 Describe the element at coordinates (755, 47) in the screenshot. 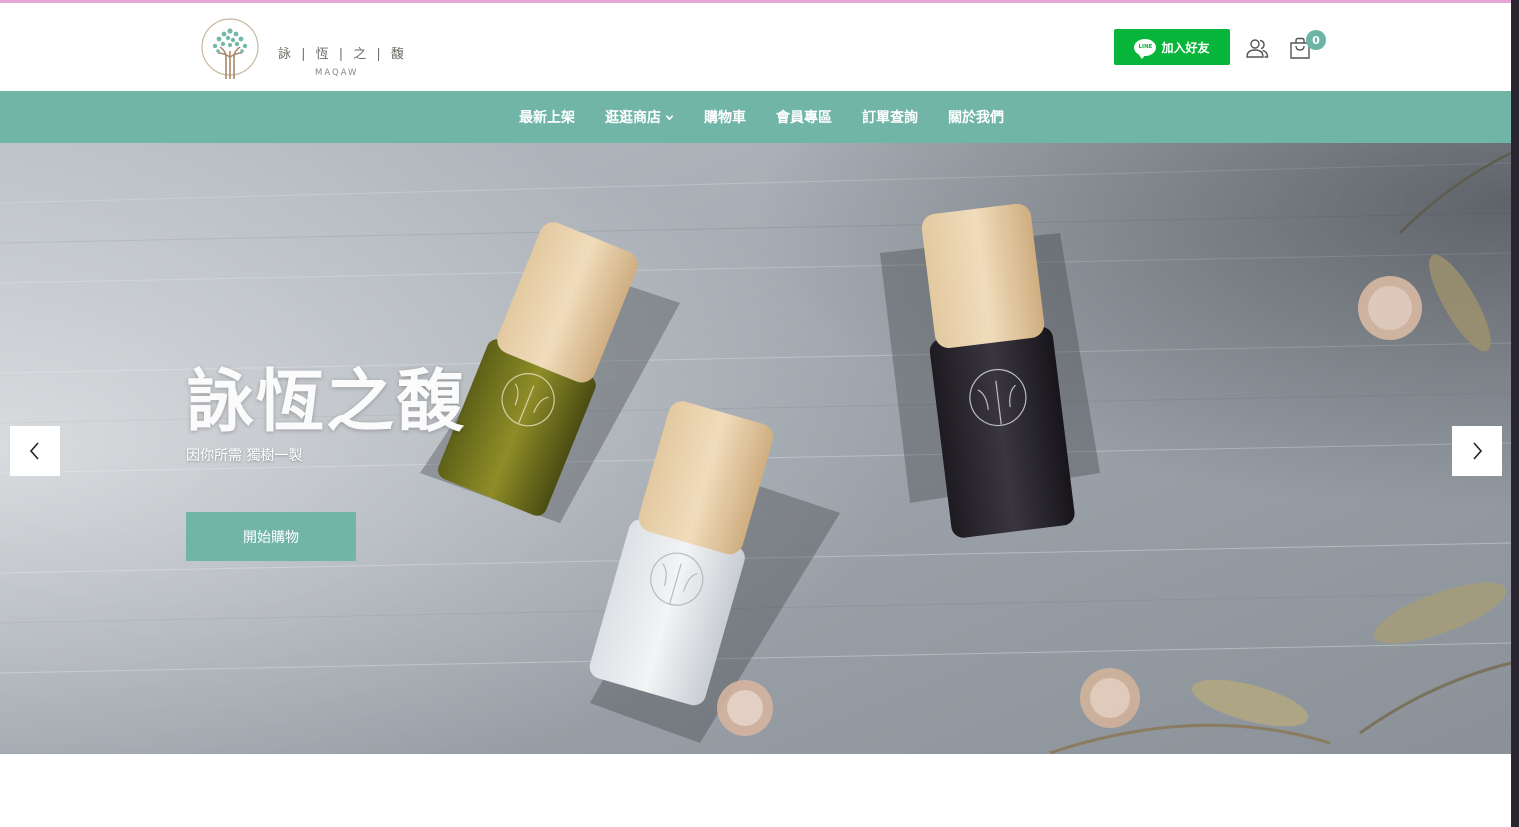

I see `site-header: 詠 | 恆 | 之 | 馥 MAQAW LINE 加入好友 0` at that location.